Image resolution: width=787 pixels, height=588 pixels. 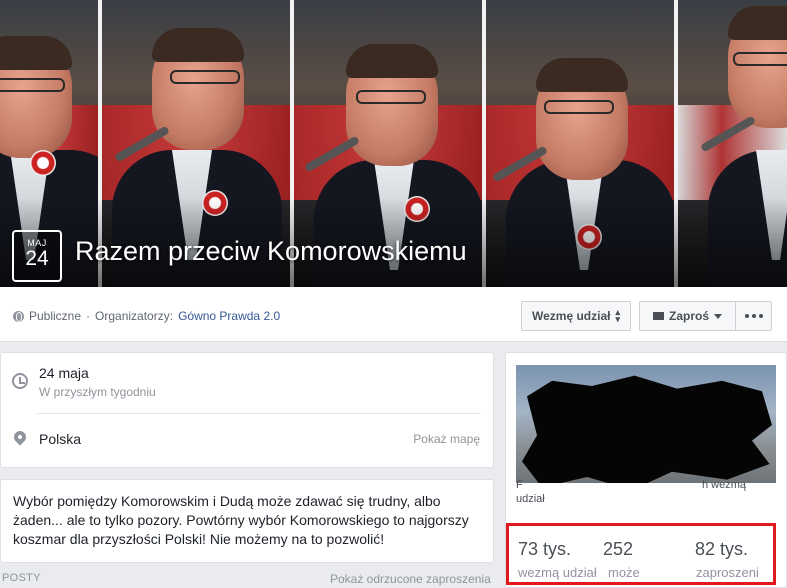 What do you see at coordinates (530, 499) in the screenshot?
I see `caption-line2: udział` at bounding box center [530, 499].